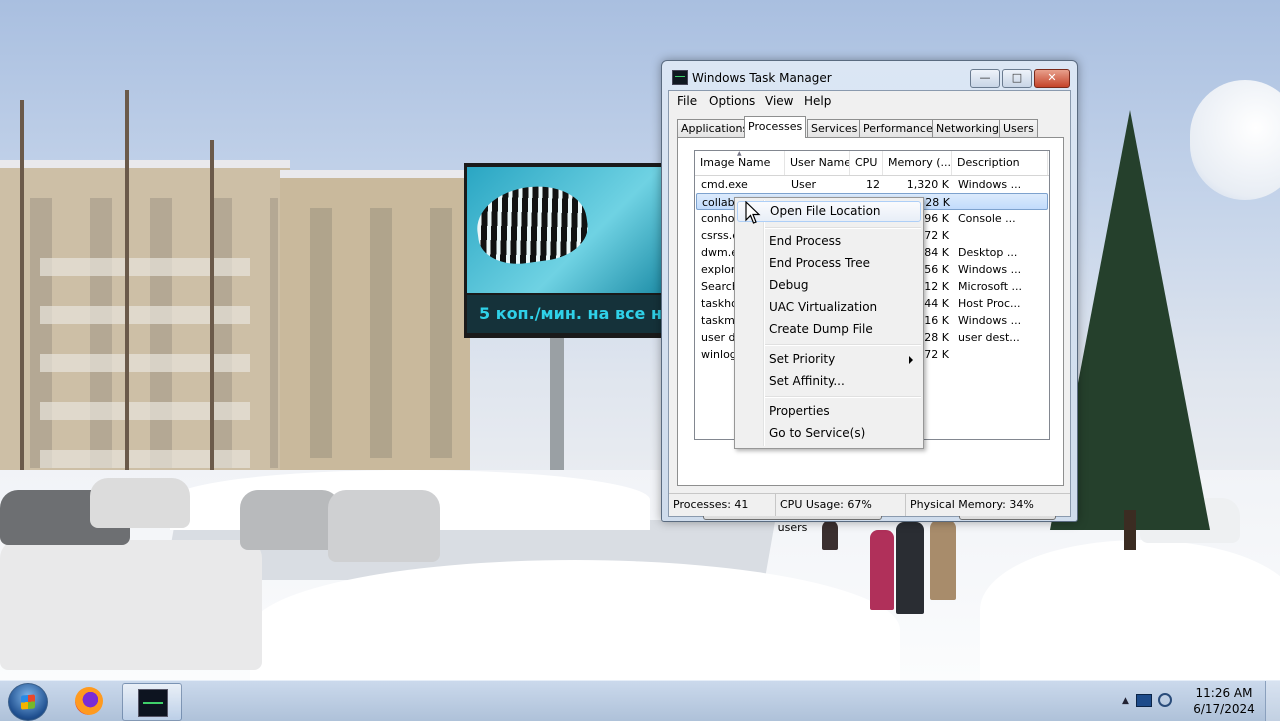 This screenshot has height=721, width=1280. What do you see at coordinates (882, 570) in the screenshot?
I see `person-pink-coat` at bounding box center [882, 570].